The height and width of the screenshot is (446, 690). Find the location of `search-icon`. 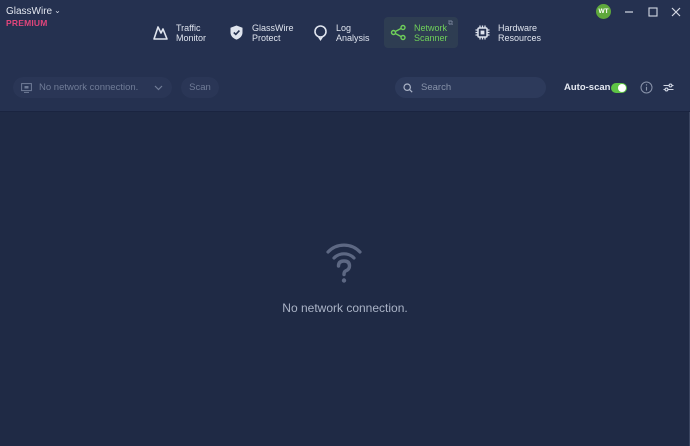

search-icon is located at coordinates (408, 87).